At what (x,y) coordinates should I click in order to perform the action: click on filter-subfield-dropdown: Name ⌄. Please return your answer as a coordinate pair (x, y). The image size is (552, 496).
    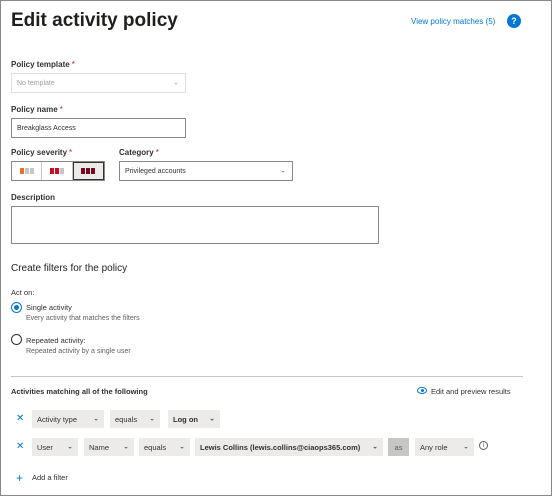
    Looking at the image, I should click on (109, 447).